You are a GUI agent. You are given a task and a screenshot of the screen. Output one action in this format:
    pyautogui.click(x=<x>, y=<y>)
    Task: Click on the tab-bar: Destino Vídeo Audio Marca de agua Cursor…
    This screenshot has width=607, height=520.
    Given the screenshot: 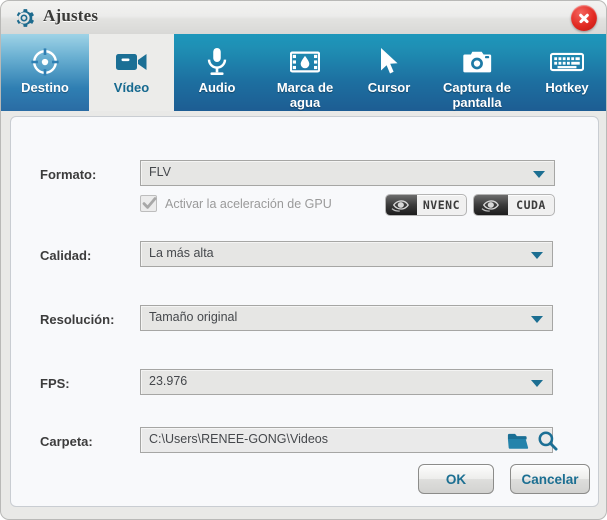 What is the action you would take?
    pyautogui.click(x=303, y=72)
    